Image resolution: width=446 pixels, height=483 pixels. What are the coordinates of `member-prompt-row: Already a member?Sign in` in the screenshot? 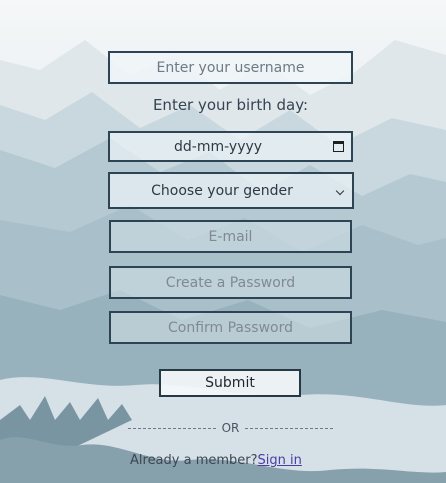 It's located at (216, 460).